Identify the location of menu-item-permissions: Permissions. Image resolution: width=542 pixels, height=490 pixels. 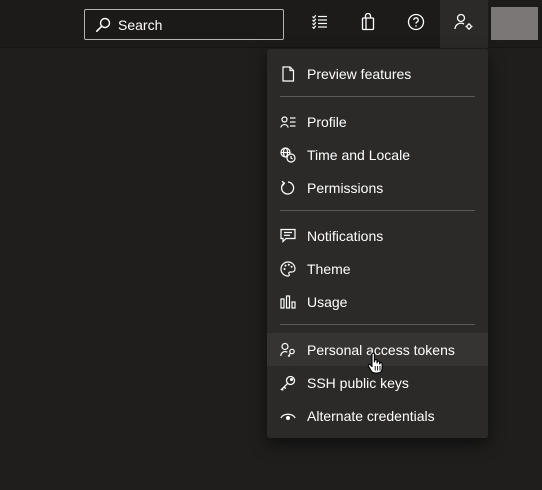
(377, 187).